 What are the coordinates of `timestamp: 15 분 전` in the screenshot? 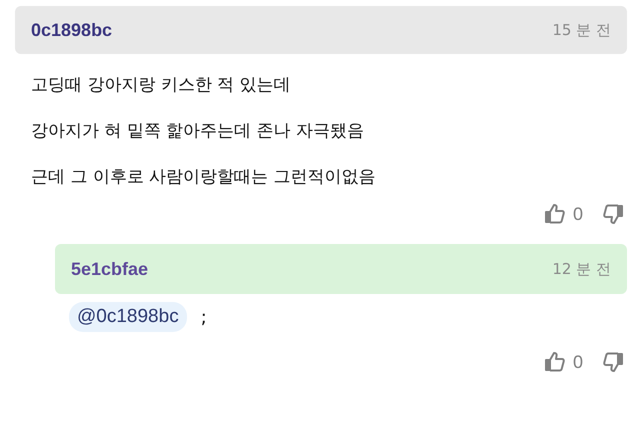 It's located at (581, 30).